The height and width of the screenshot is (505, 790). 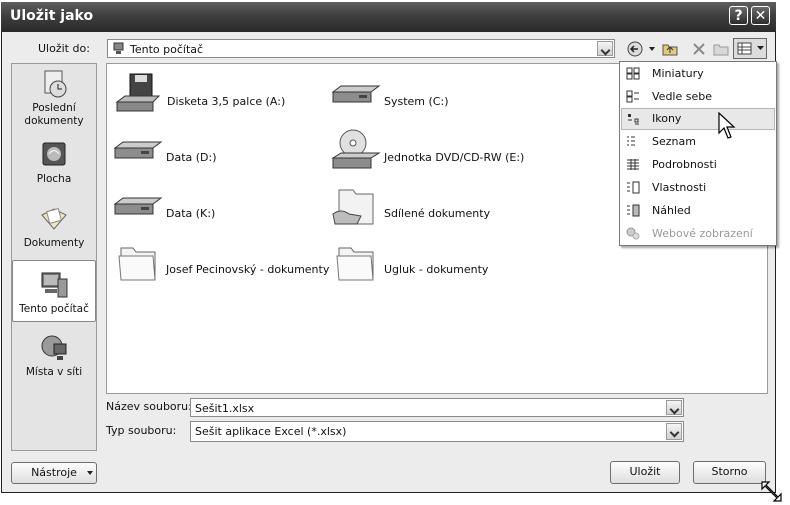 What do you see at coordinates (631, 141) in the screenshot?
I see `list-view-icon` at bounding box center [631, 141].